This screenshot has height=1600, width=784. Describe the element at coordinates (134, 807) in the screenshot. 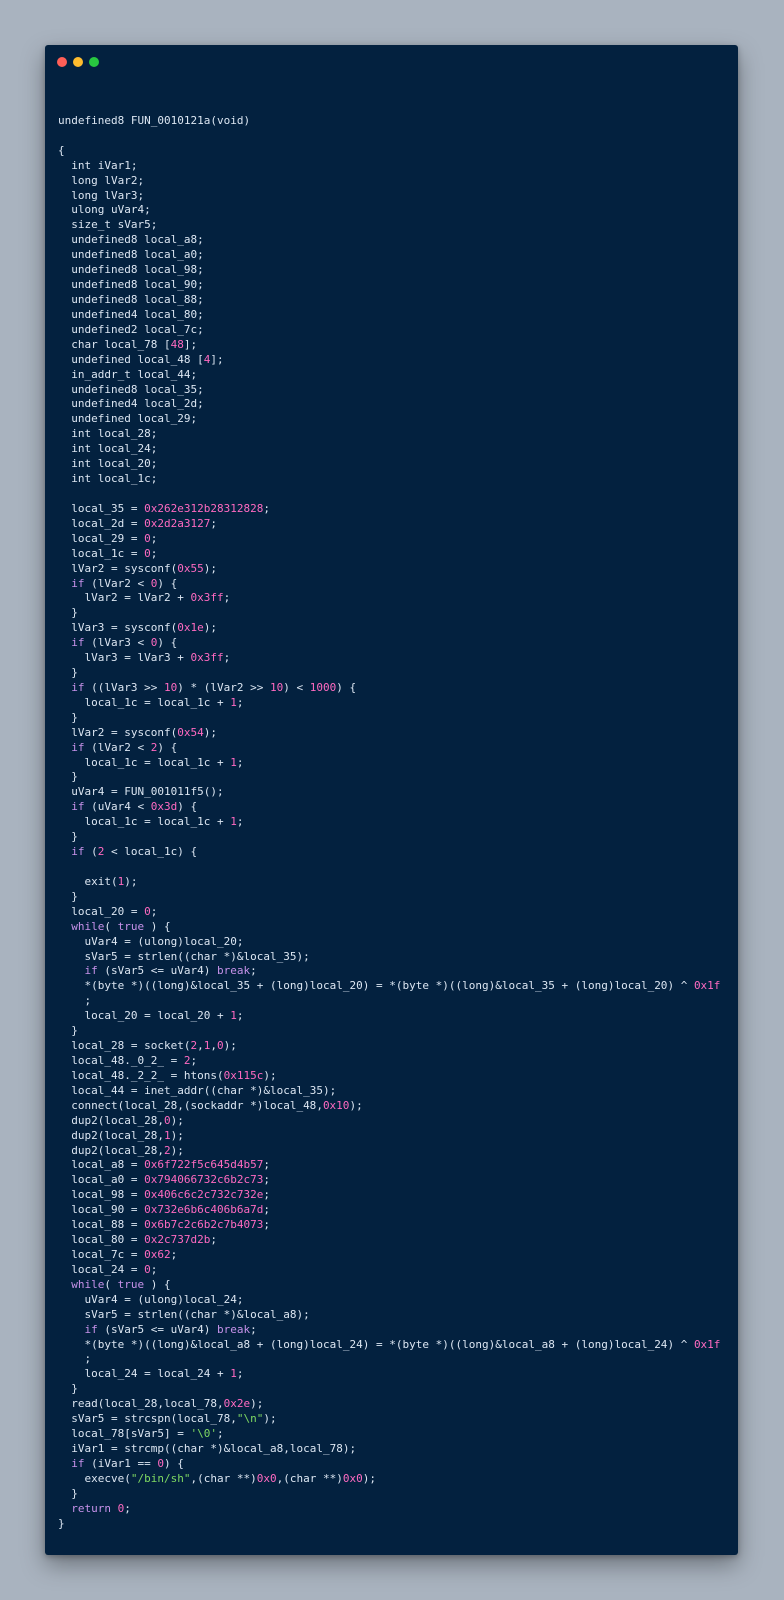

I see `code-line: if (uVar4 < 0x3d) {` at that location.